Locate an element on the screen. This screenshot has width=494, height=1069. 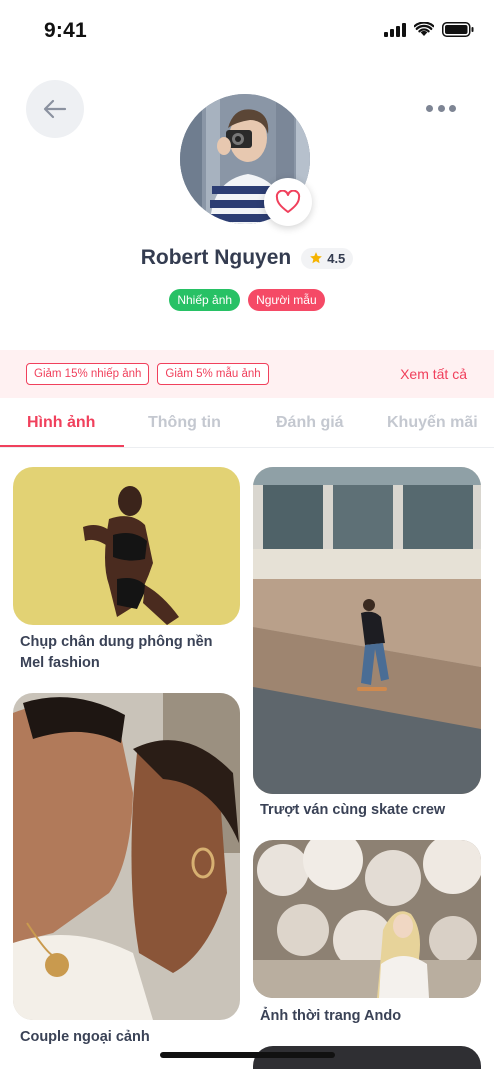
more-options-button is located at coordinates (441, 108).